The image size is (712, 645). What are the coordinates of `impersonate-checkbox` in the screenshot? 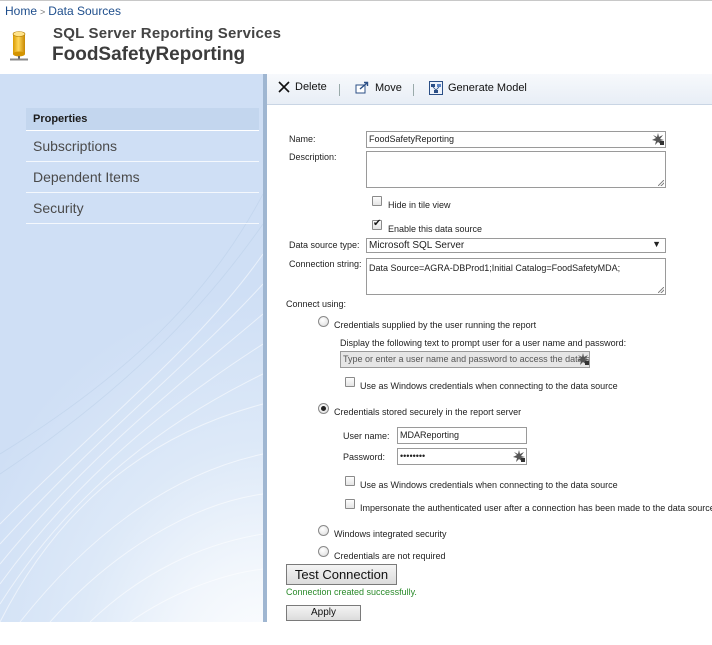 It's located at (350, 504).